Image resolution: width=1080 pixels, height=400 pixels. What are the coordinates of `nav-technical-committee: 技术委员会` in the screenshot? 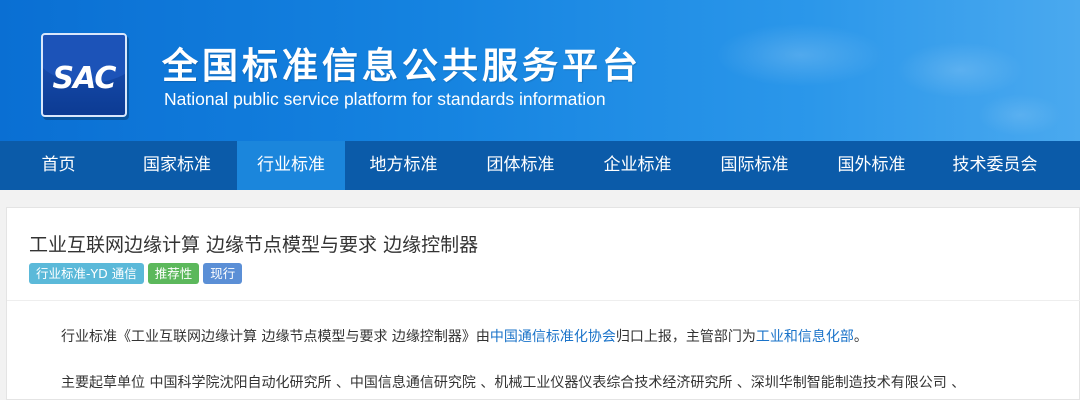 It's located at (995, 165).